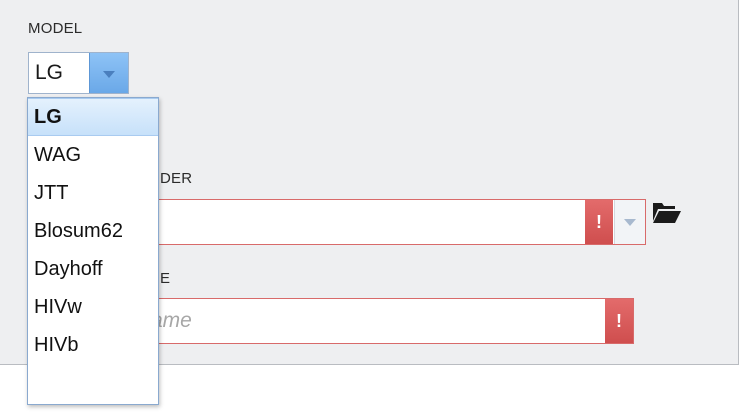 The height and width of the screenshot is (418, 754). What do you see at coordinates (93, 345) in the screenshot?
I see `model-option-hivb: HIVb` at bounding box center [93, 345].